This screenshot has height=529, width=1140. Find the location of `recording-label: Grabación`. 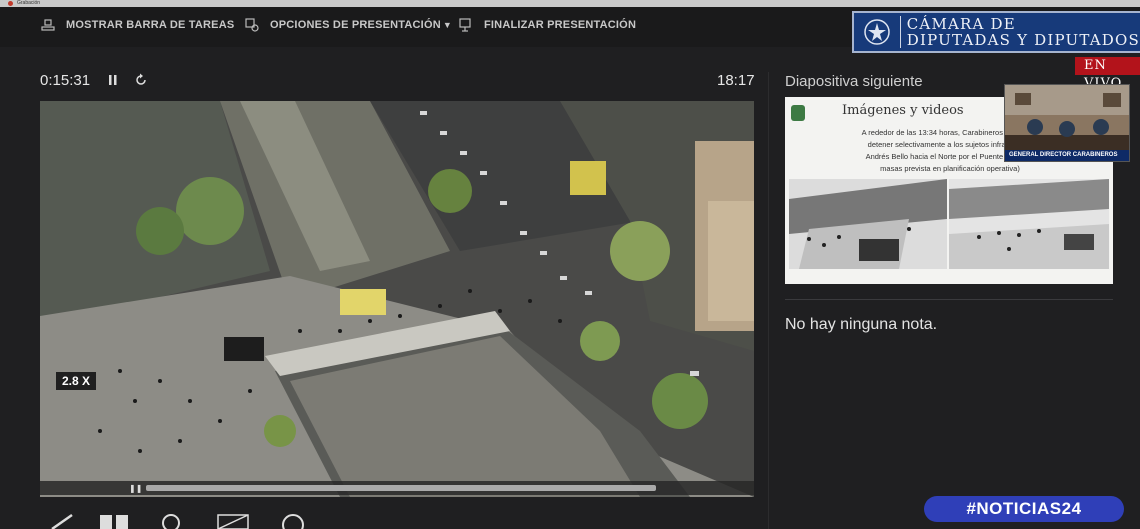

recording-label: Grabación is located at coordinates (29, 3).